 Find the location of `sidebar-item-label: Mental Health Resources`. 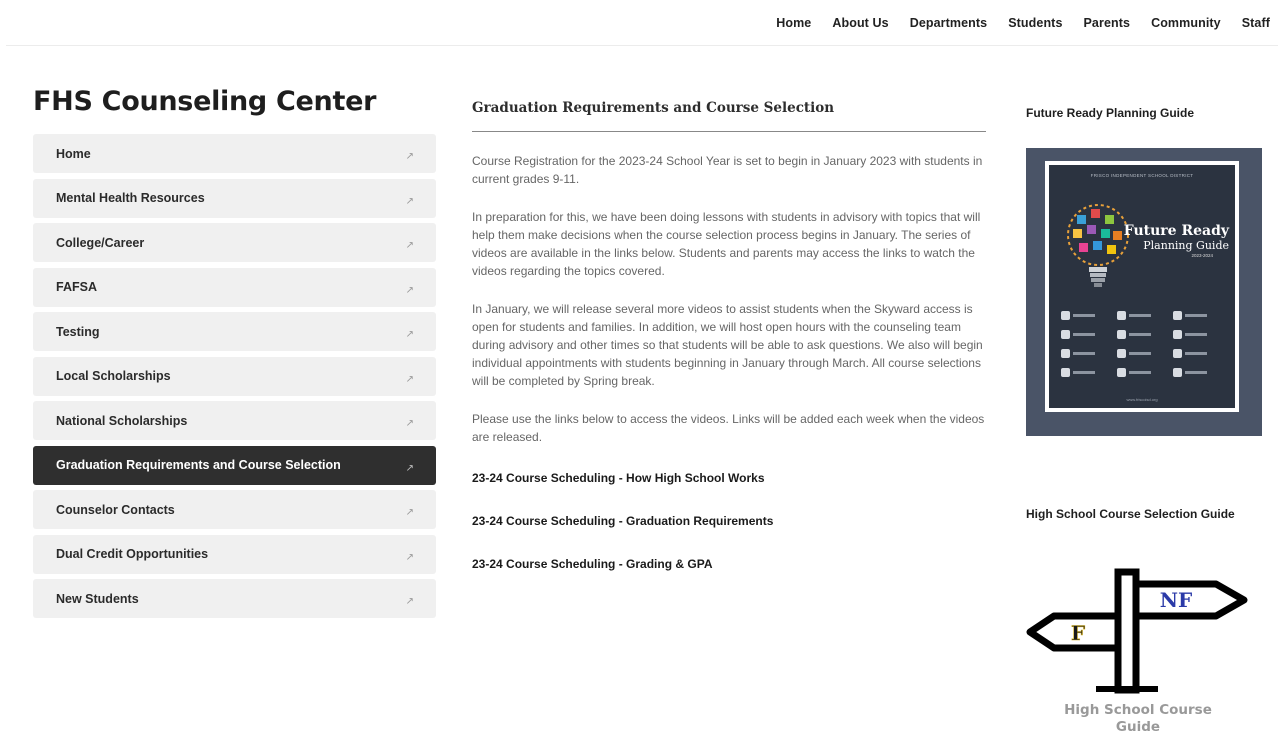

sidebar-item-label: Mental Health Resources is located at coordinates (130, 198).